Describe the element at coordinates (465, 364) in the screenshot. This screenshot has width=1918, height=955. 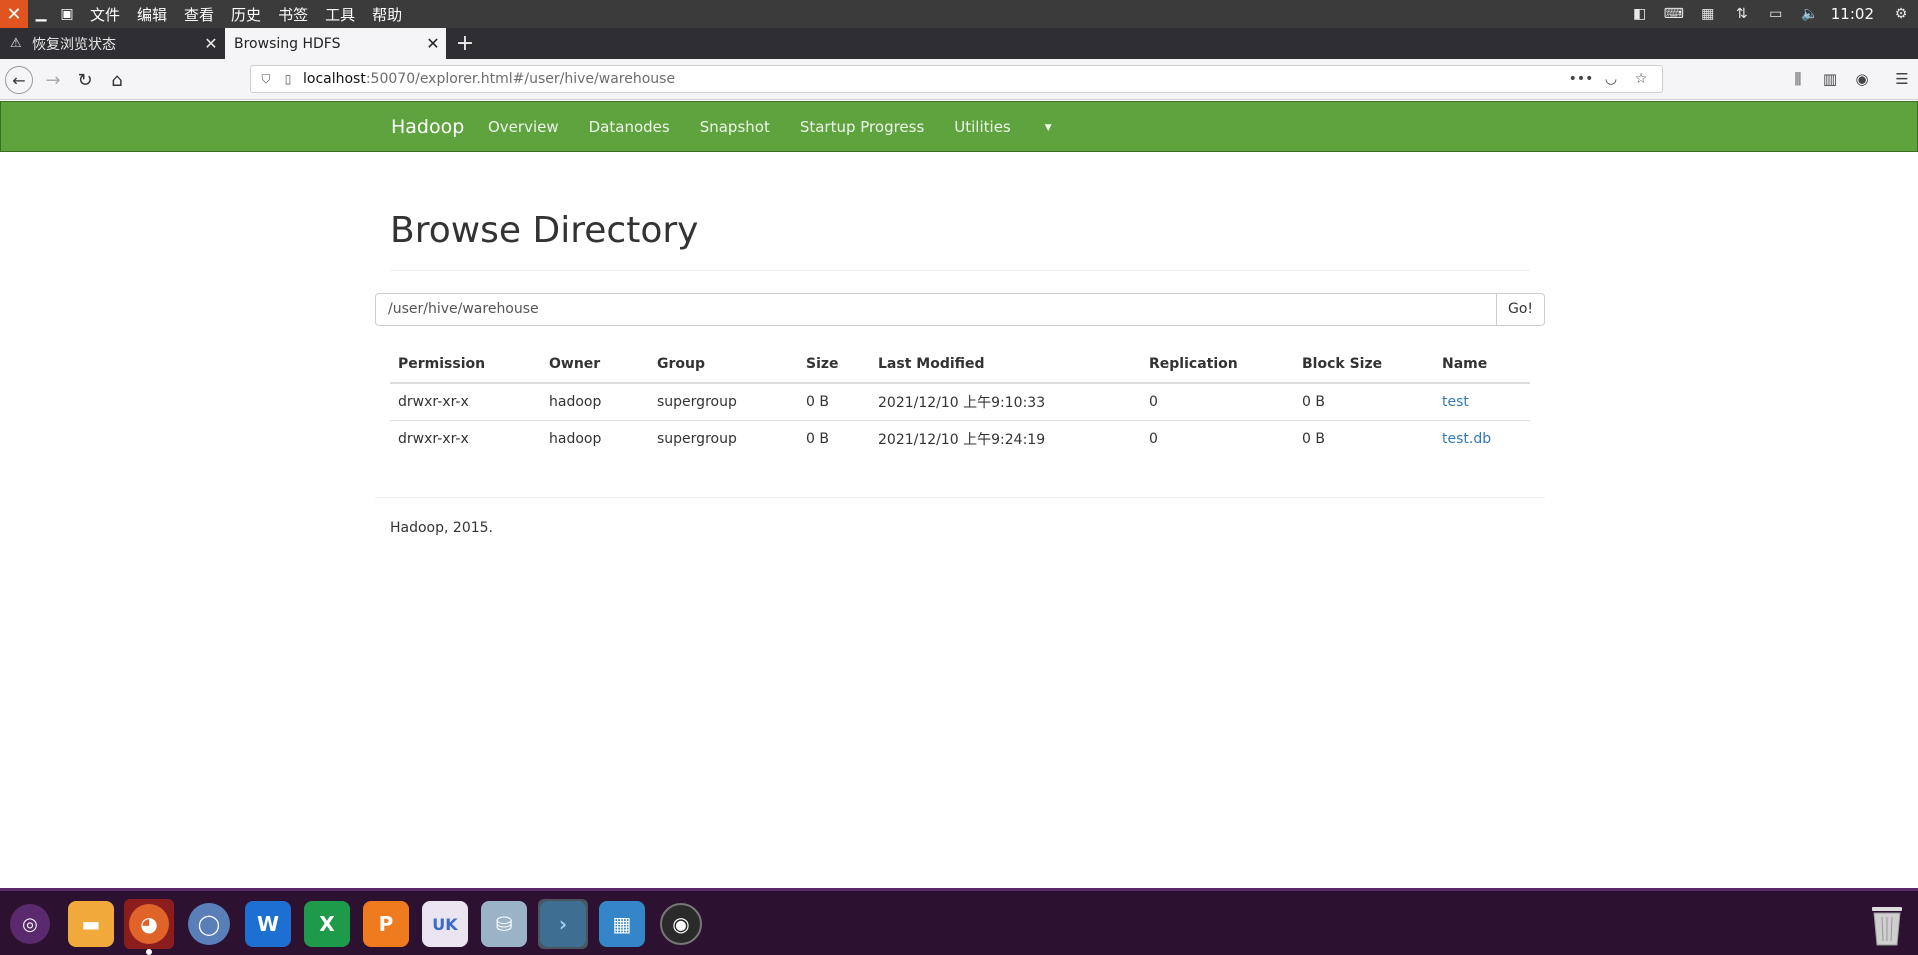
I see `col-header-permission: Permission` at that location.